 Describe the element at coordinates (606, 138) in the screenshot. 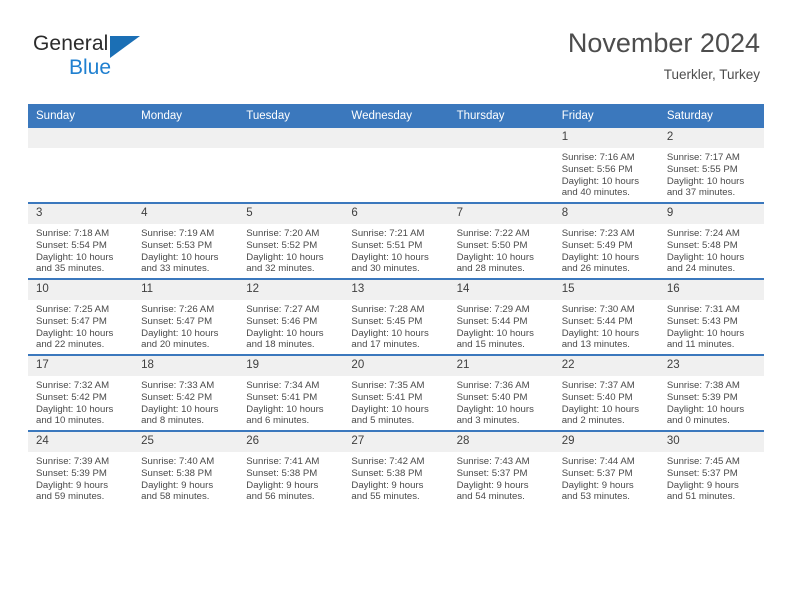

I see `day-number: 1` at that location.